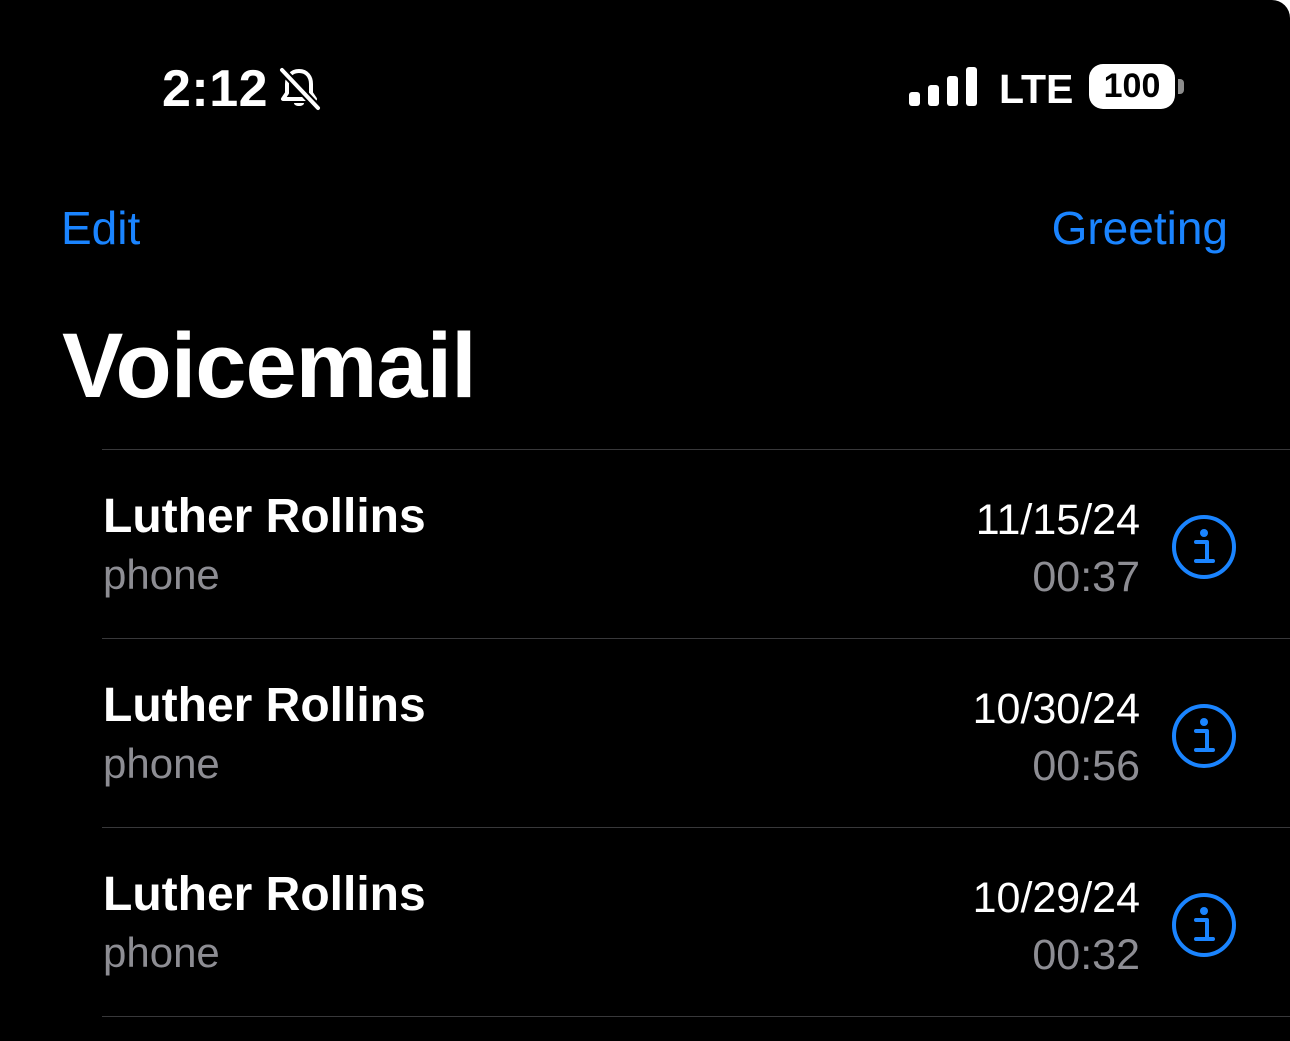  What do you see at coordinates (1036, 89) in the screenshot?
I see `network-type-label: LTE` at bounding box center [1036, 89].